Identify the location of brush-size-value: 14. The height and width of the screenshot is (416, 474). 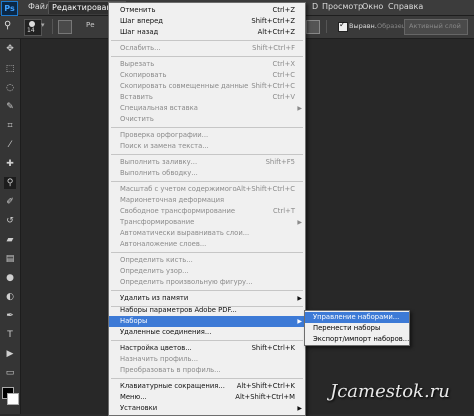
(31, 30).